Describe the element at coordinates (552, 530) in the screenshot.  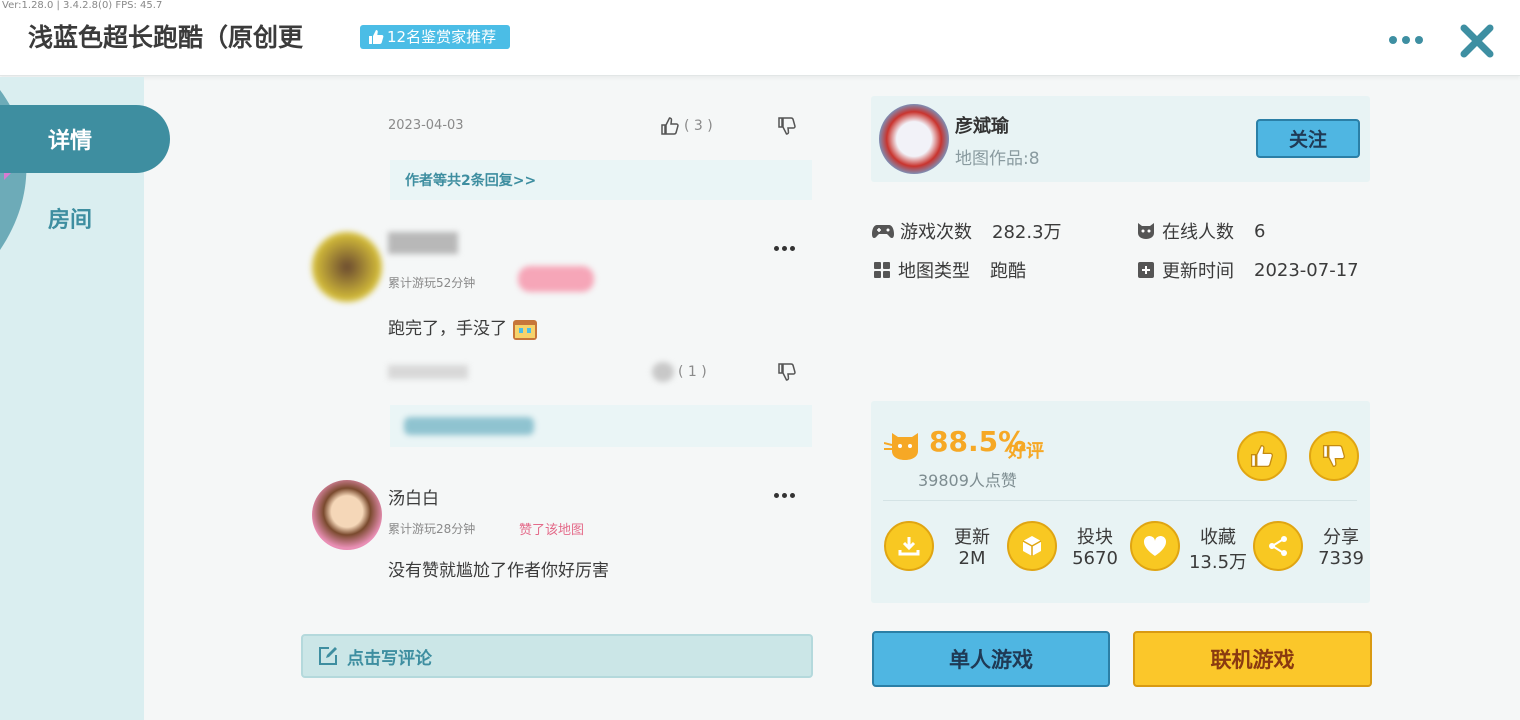
I see `liked-map-tag: 赞了该地图` at that location.